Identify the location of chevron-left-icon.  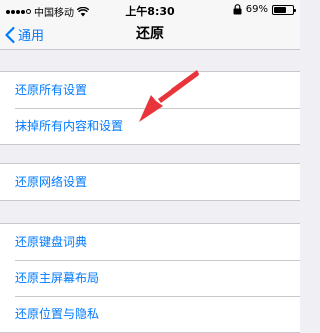
(10, 34).